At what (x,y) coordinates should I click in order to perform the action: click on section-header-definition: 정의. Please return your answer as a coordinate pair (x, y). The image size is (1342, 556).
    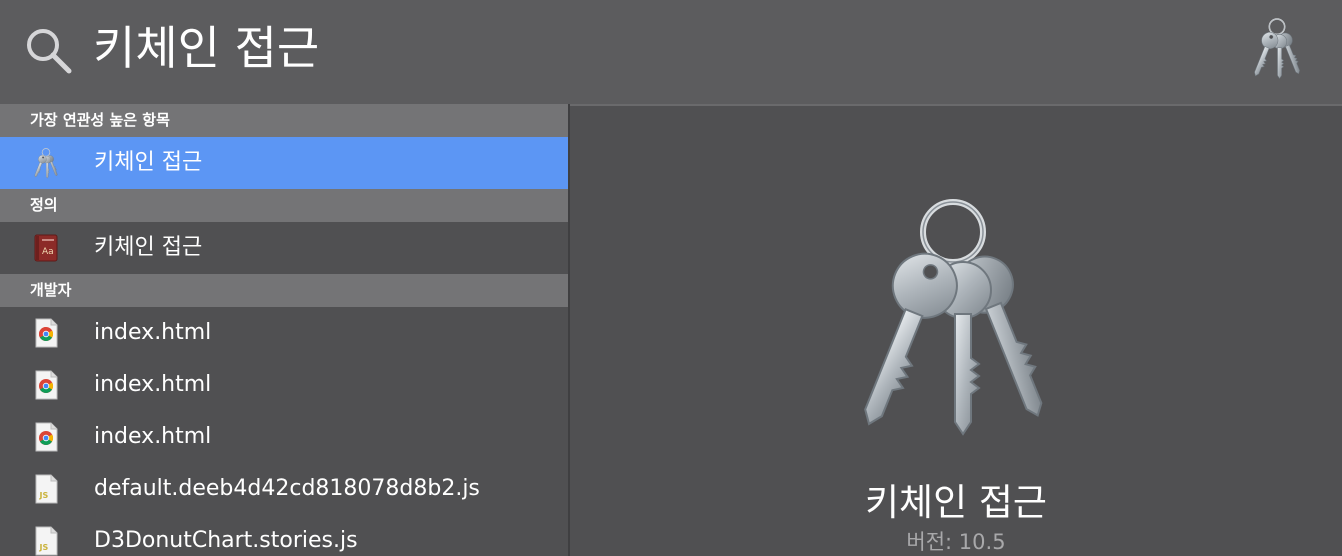
    Looking at the image, I should click on (284, 205).